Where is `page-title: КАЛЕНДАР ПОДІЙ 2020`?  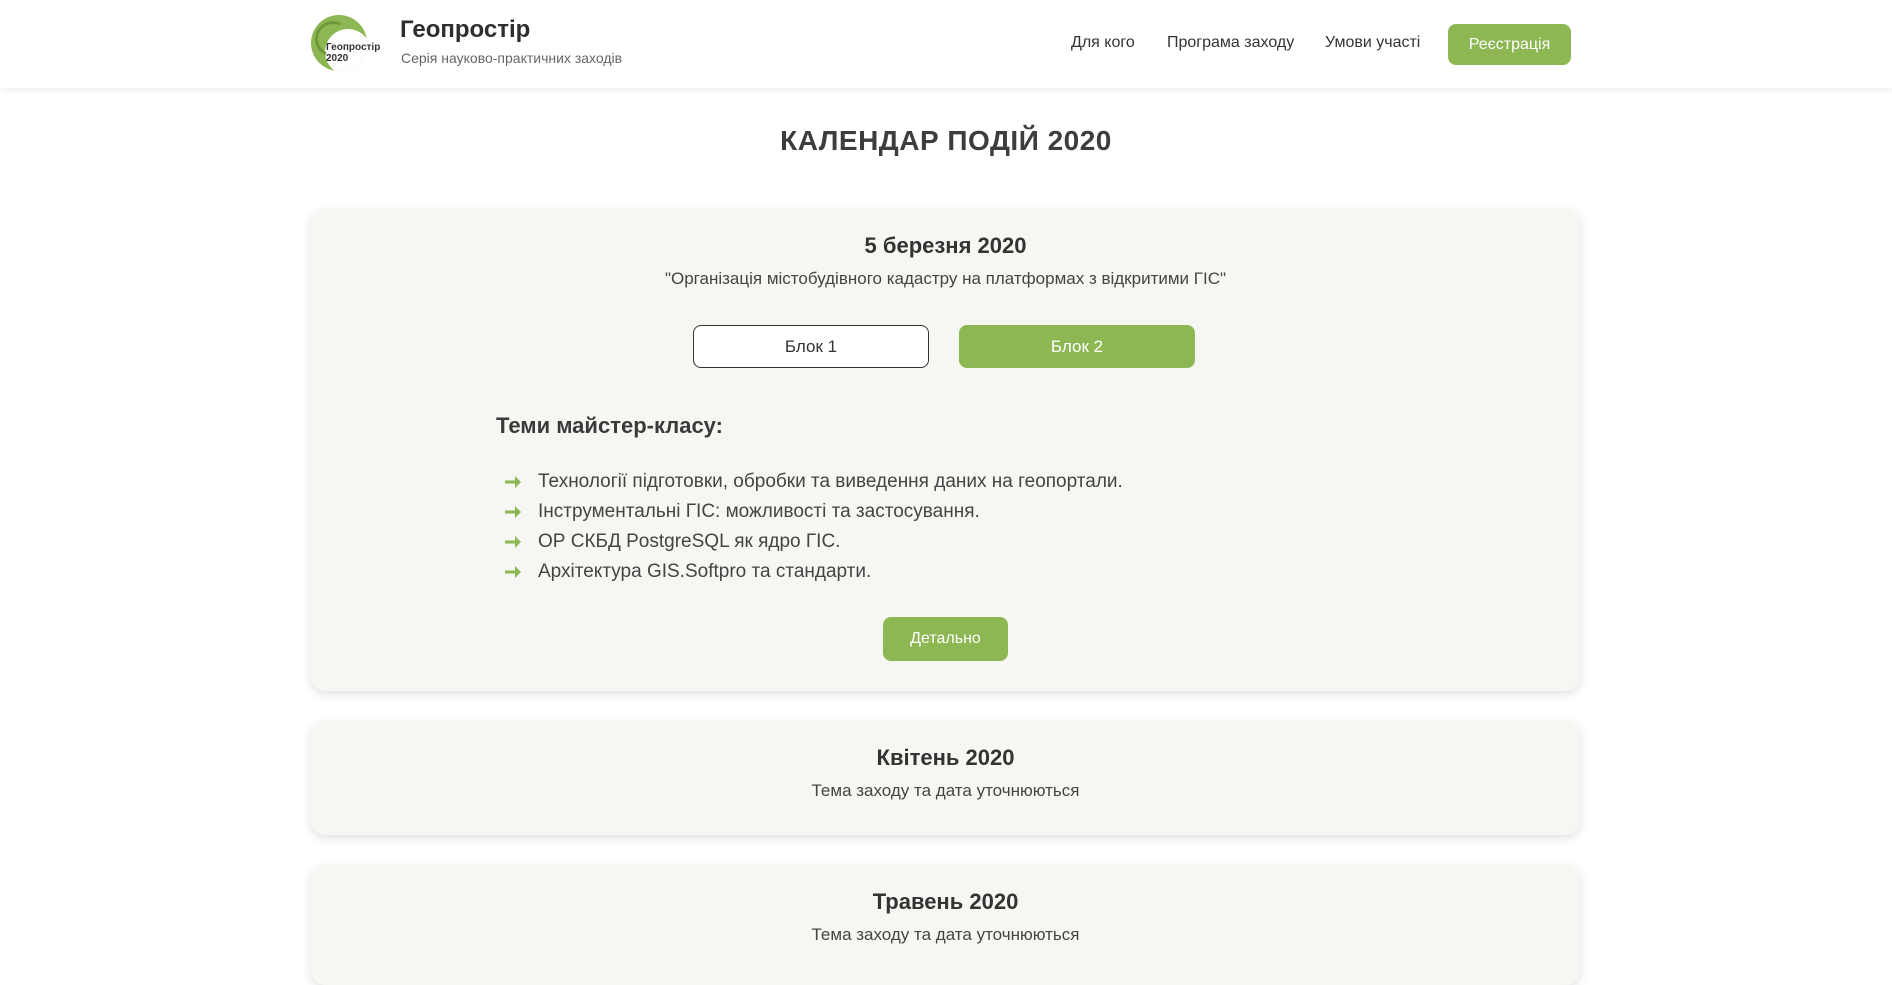 page-title: КАЛЕНДАР ПОДІЙ 2020 is located at coordinates (946, 140).